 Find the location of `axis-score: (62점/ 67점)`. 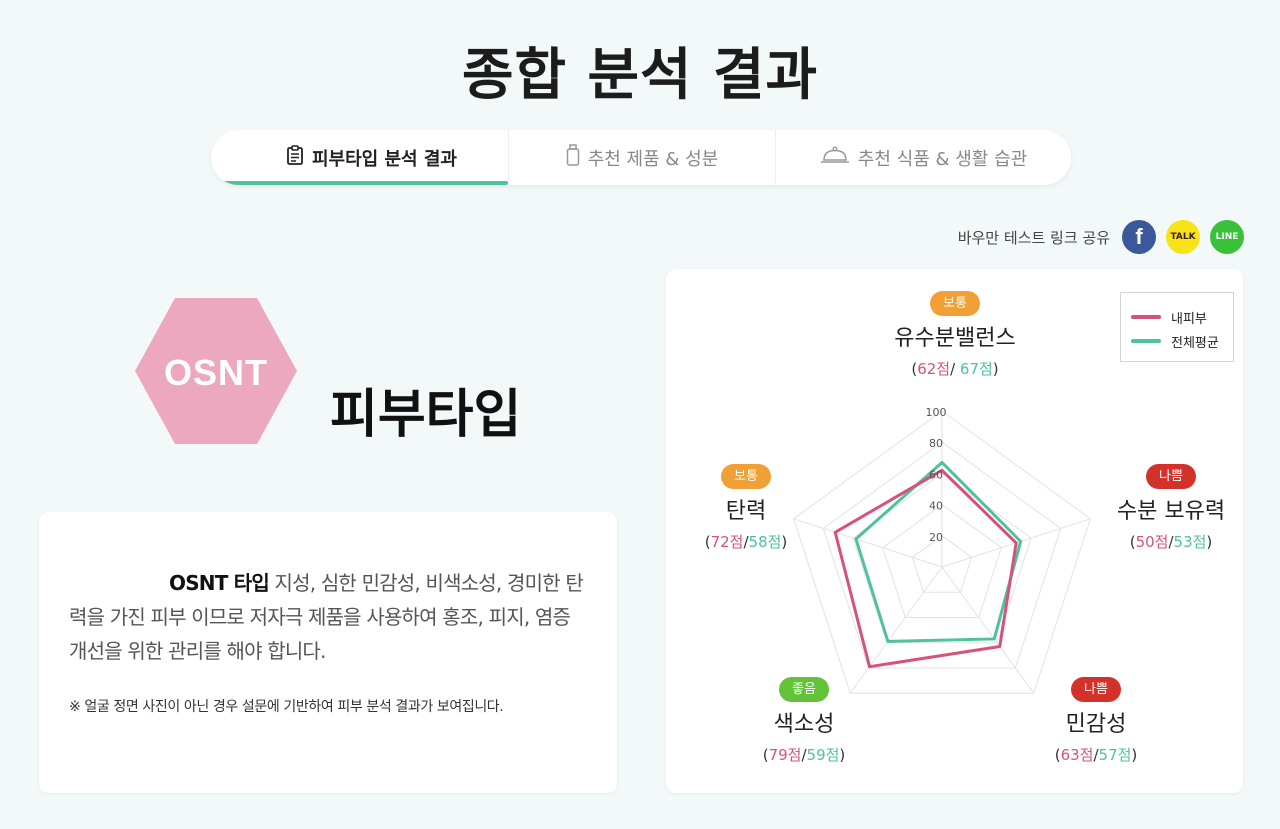

axis-score: (62점/ 67점) is located at coordinates (955, 369).